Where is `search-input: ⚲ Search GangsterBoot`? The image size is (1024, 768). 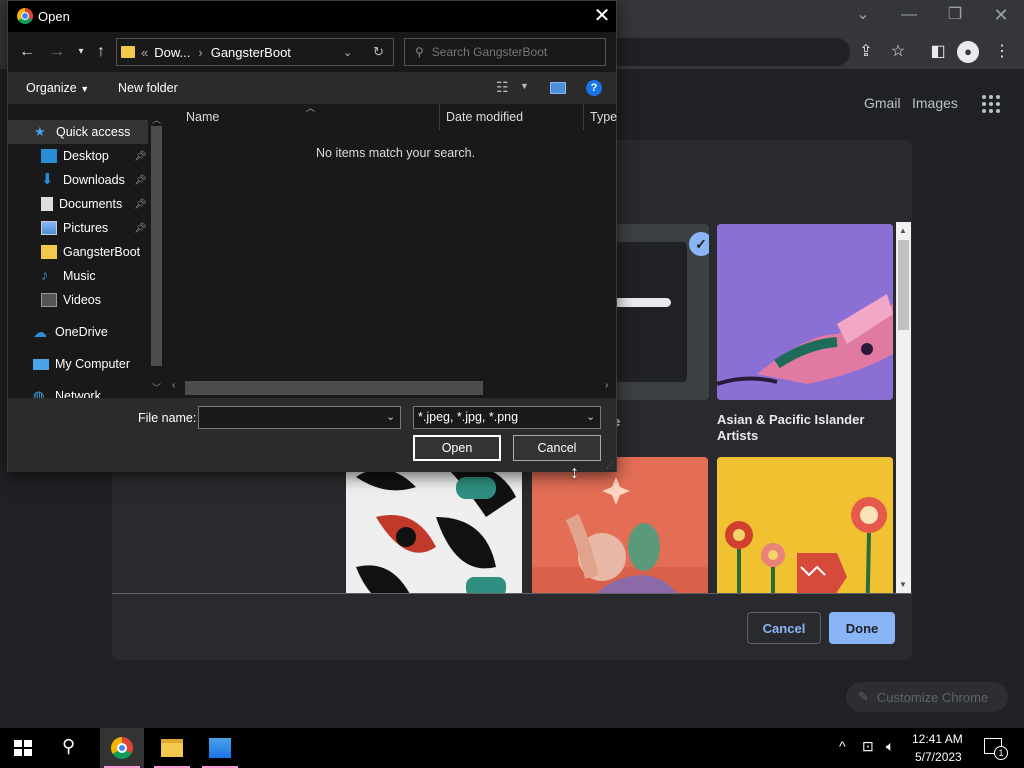
search-input: ⚲ Search GangsterBoot is located at coordinates (505, 52).